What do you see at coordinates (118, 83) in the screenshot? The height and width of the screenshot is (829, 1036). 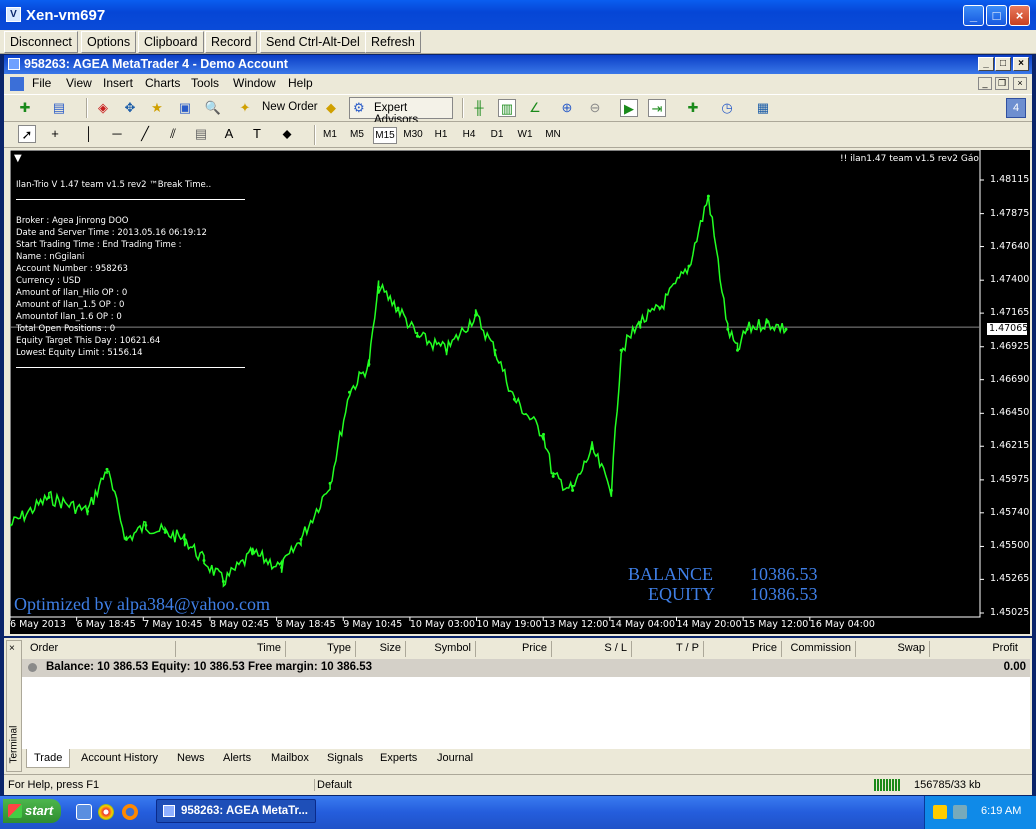 I see `menu-insert: Insert` at bounding box center [118, 83].